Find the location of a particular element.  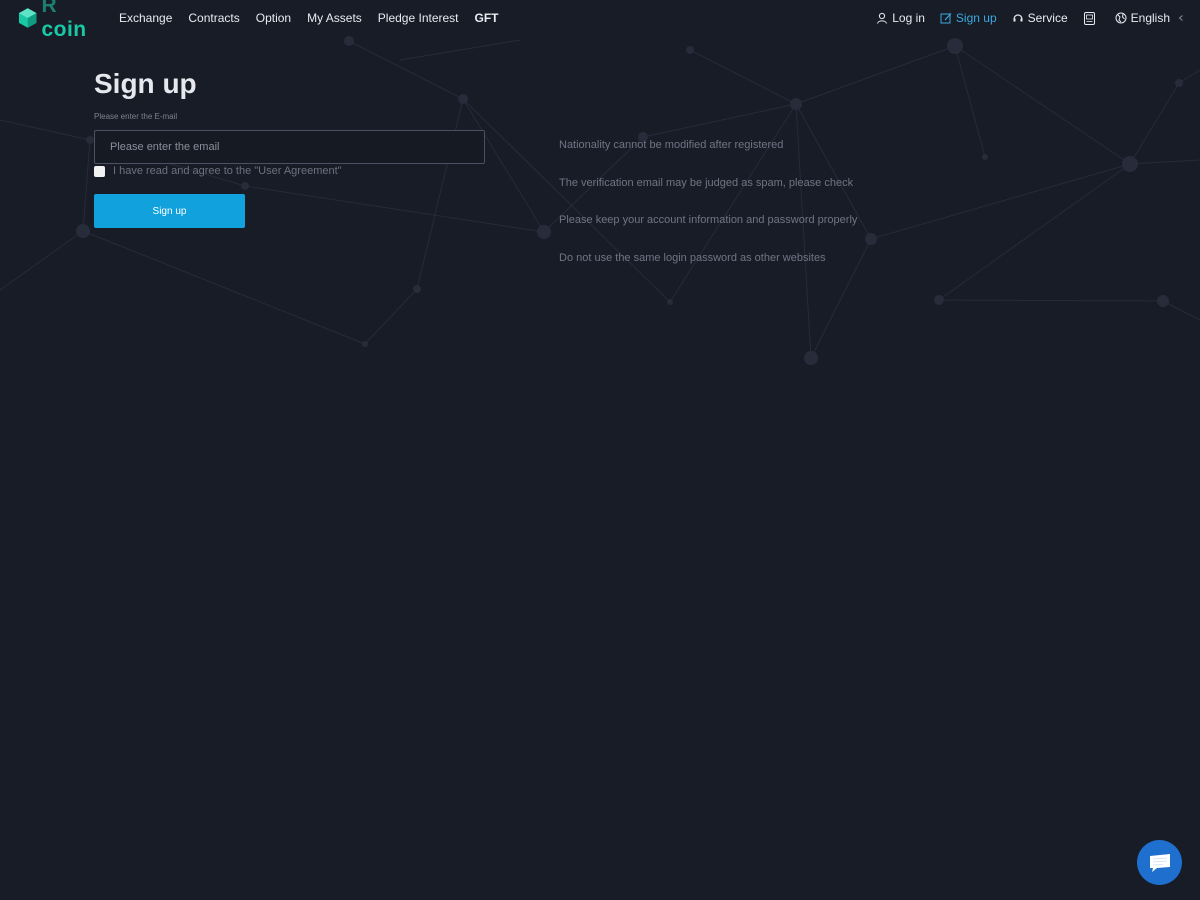

login-link: Log in is located at coordinates (900, 18).